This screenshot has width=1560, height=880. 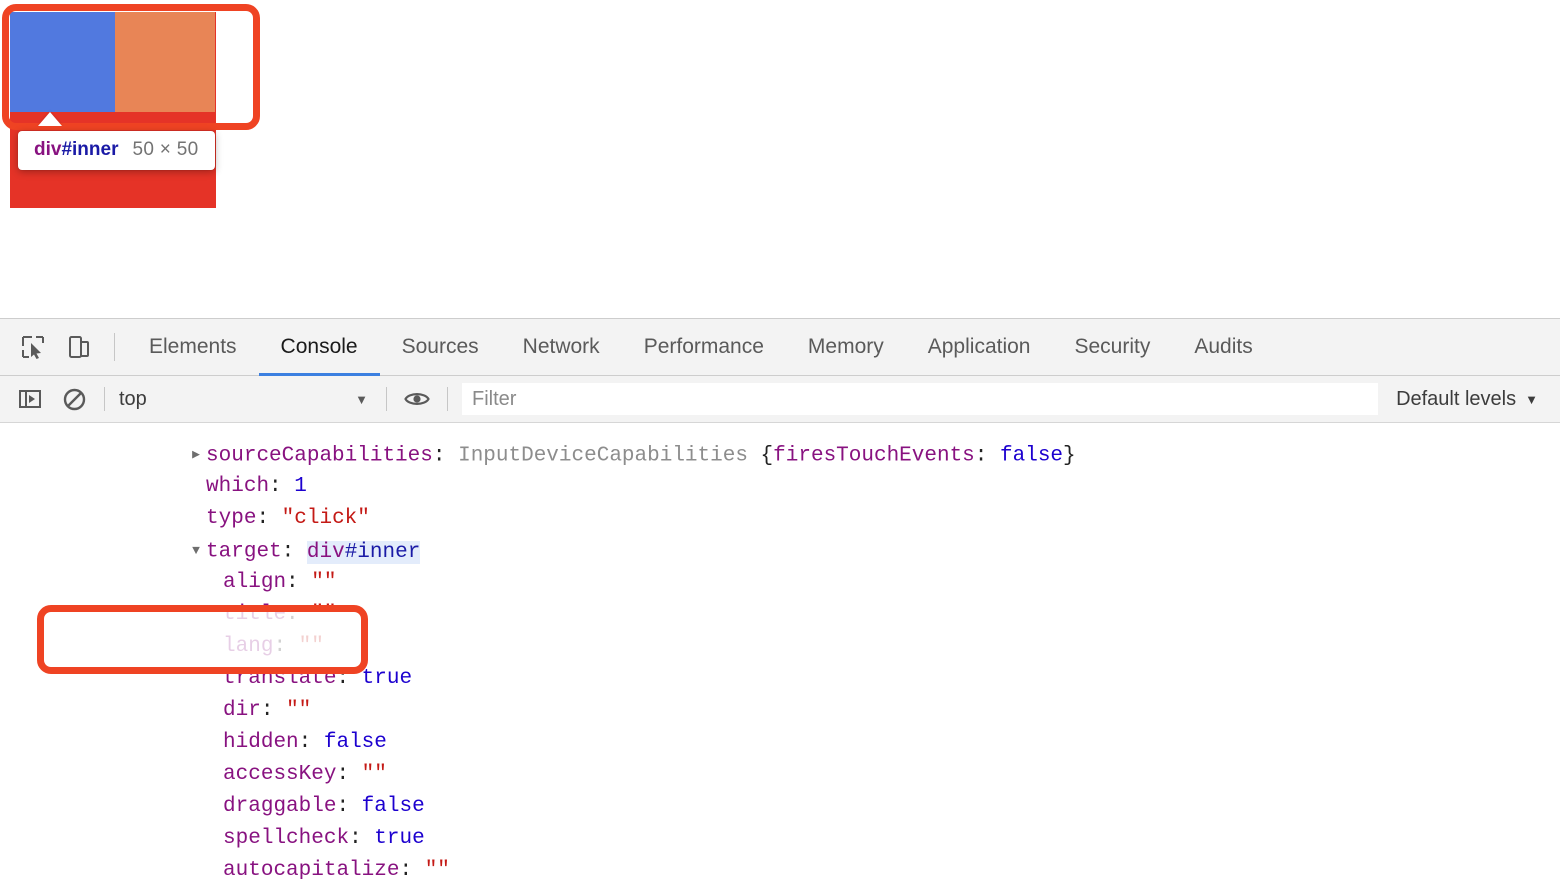 What do you see at coordinates (1456, 398) in the screenshot?
I see `console-log-levels-label: Default levels` at bounding box center [1456, 398].